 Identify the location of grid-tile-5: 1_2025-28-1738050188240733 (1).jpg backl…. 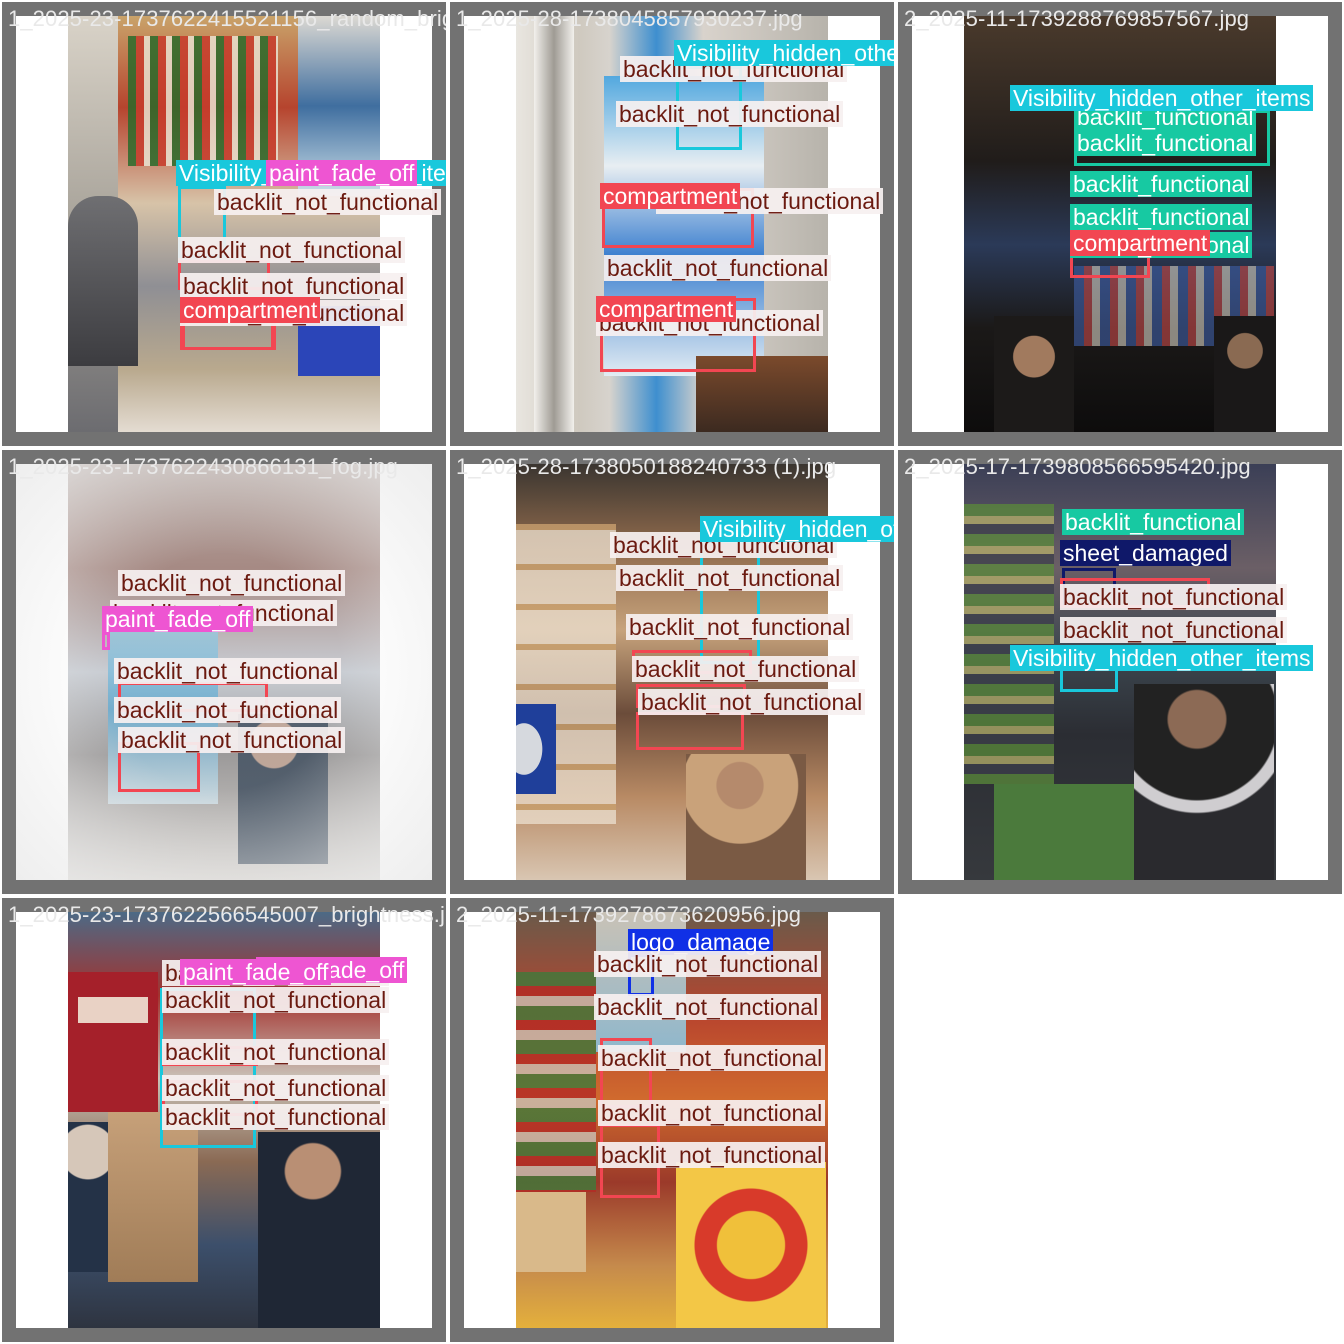
(672, 672).